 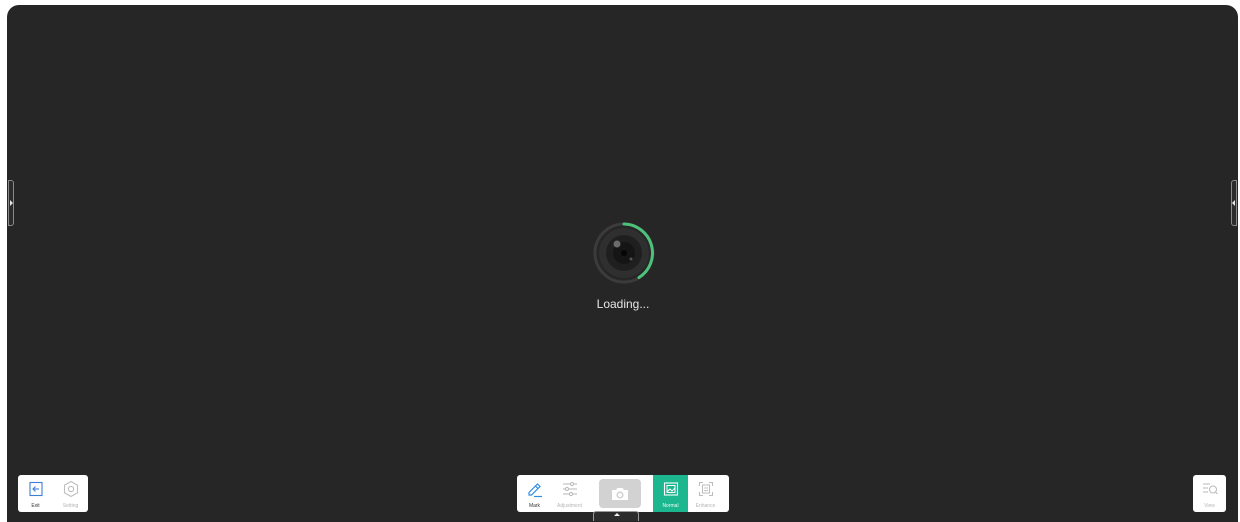 I want to click on bottom-panel-handle, so click(x=616, y=516).